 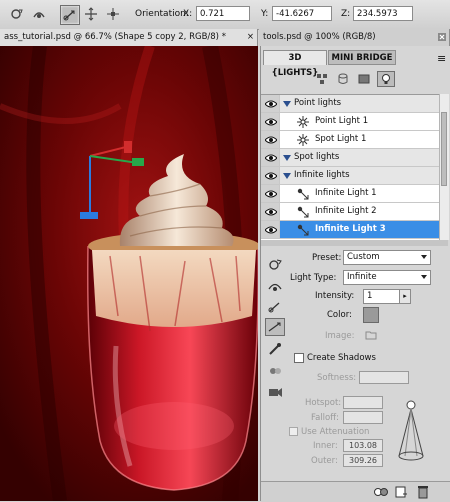 I want to click on drag-3d-light-icon, so click(x=70, y=15).